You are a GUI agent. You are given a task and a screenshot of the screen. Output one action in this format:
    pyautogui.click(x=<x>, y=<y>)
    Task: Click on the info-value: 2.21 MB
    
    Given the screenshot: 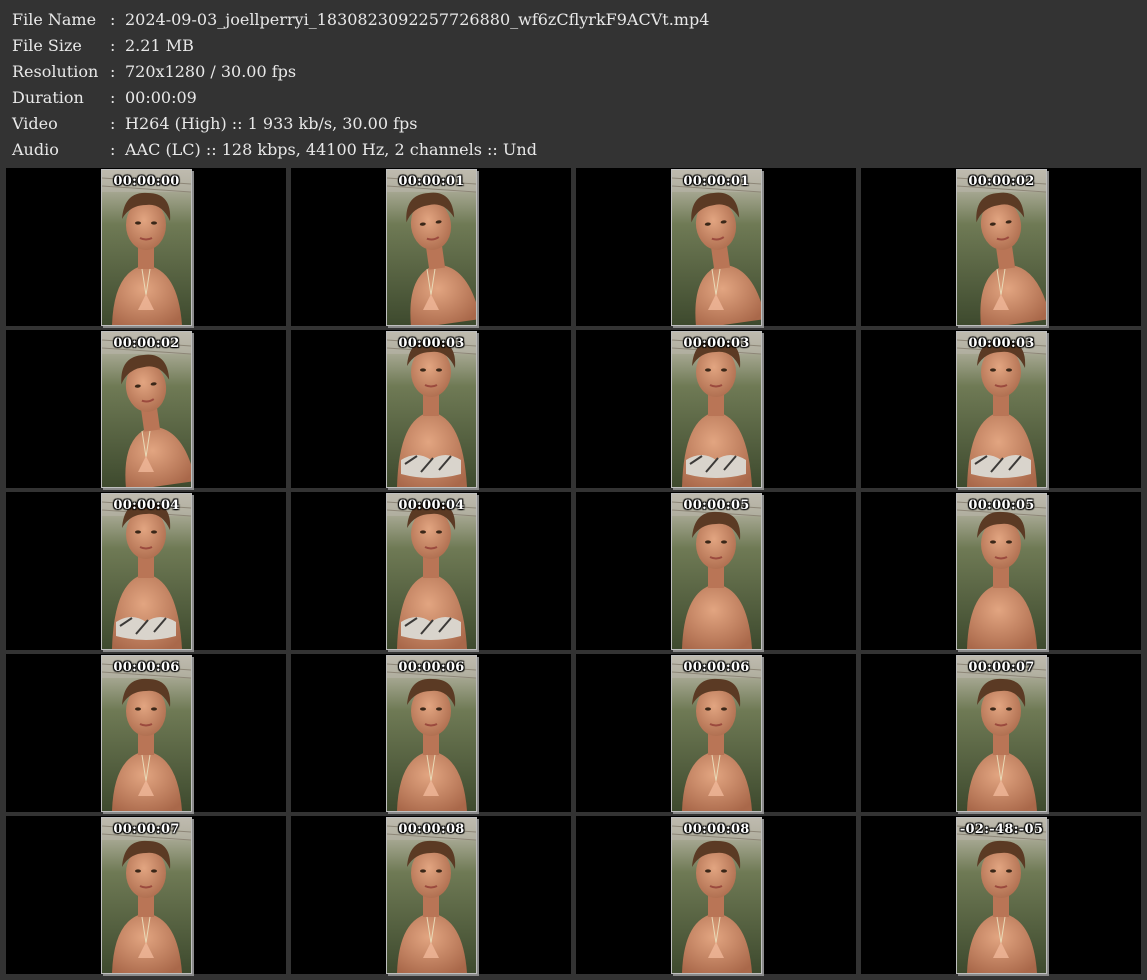 What is the action you would take?
    pyautogui.click(x=159, y=45)
    